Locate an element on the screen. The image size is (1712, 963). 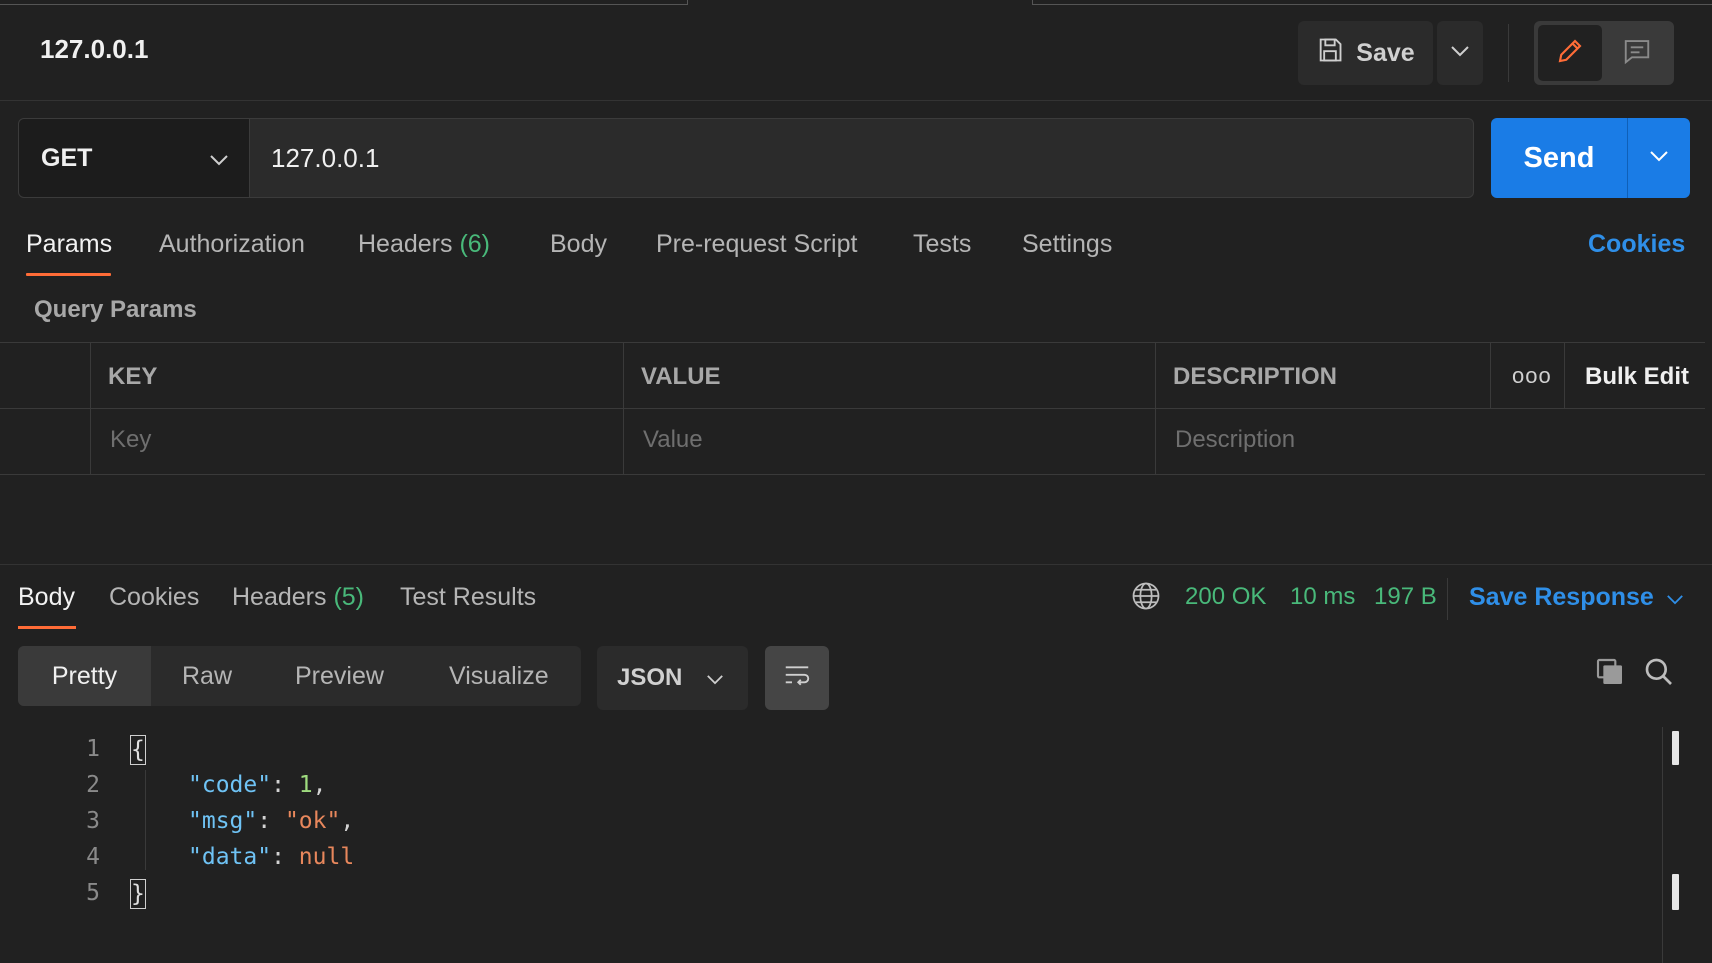
response-tab-test-results: Test Results is located at coordinates (468, 597).